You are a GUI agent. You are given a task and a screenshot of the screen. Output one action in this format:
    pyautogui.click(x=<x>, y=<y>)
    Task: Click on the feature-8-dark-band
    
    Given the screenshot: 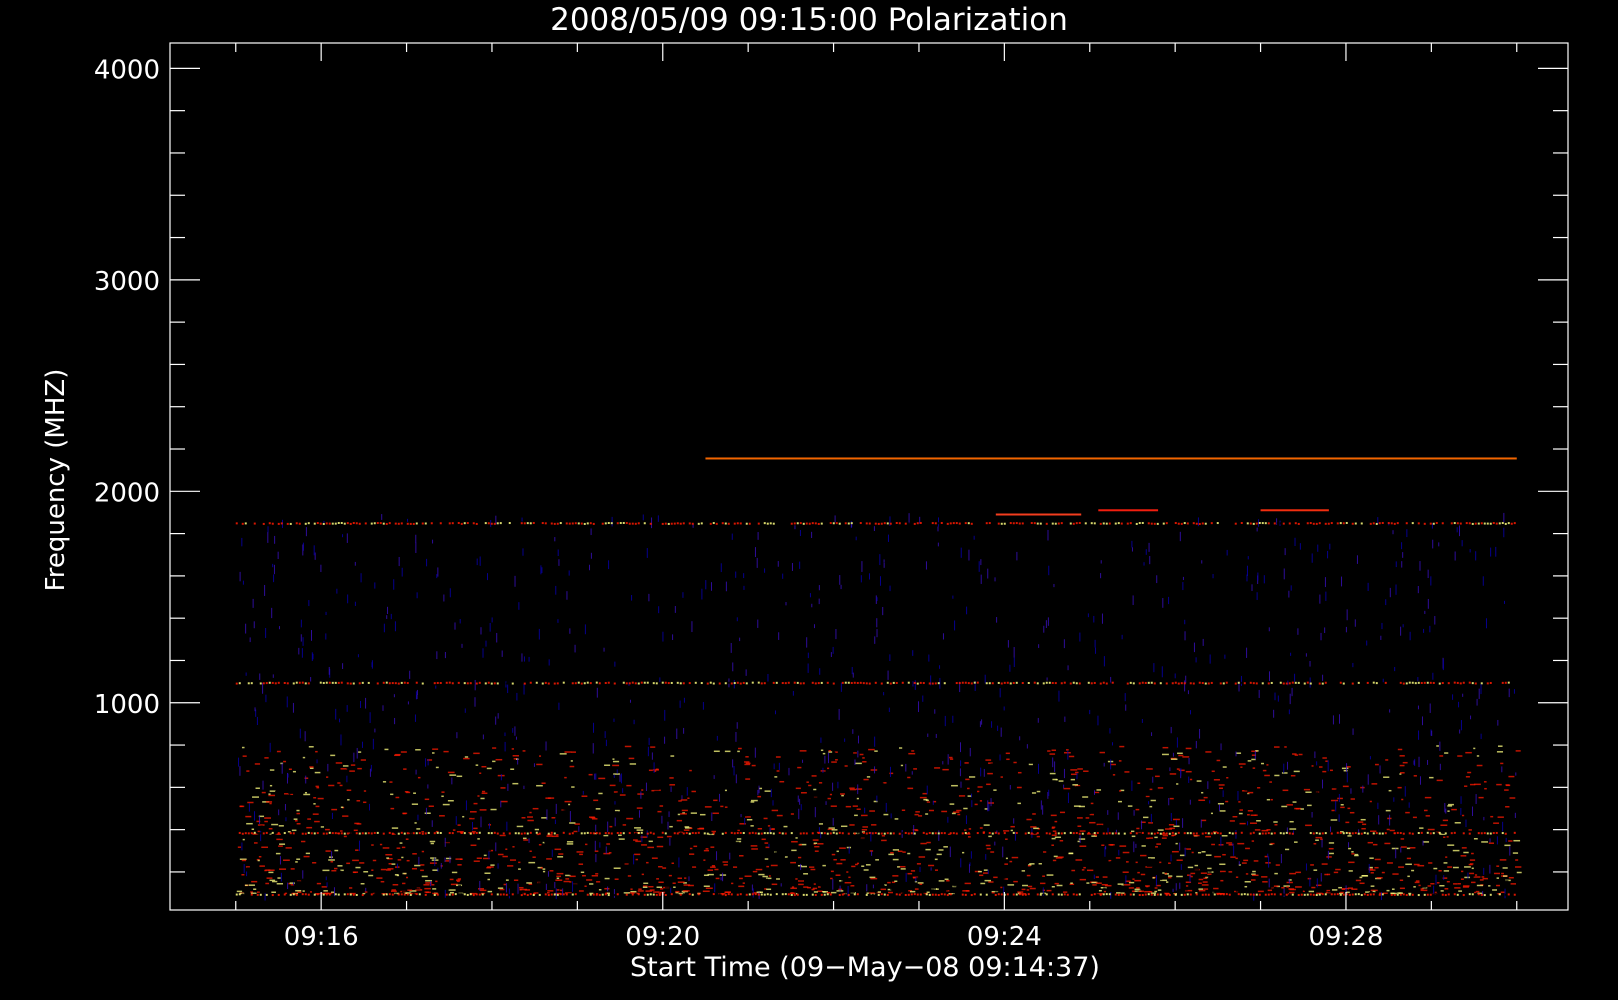 What is the action you would take?
    pyautogui.click(x=449, y=458)
    